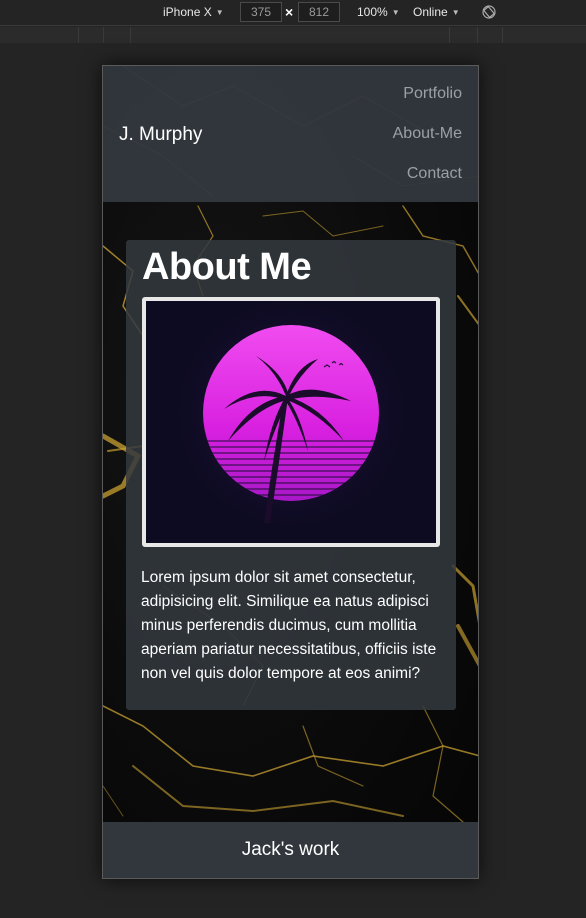 This screenshot has width=586, height=918. Describe the element at coordinates (432, 94) in the screenshot. I see `nav-link-portfolio: Portfolio` at that location.